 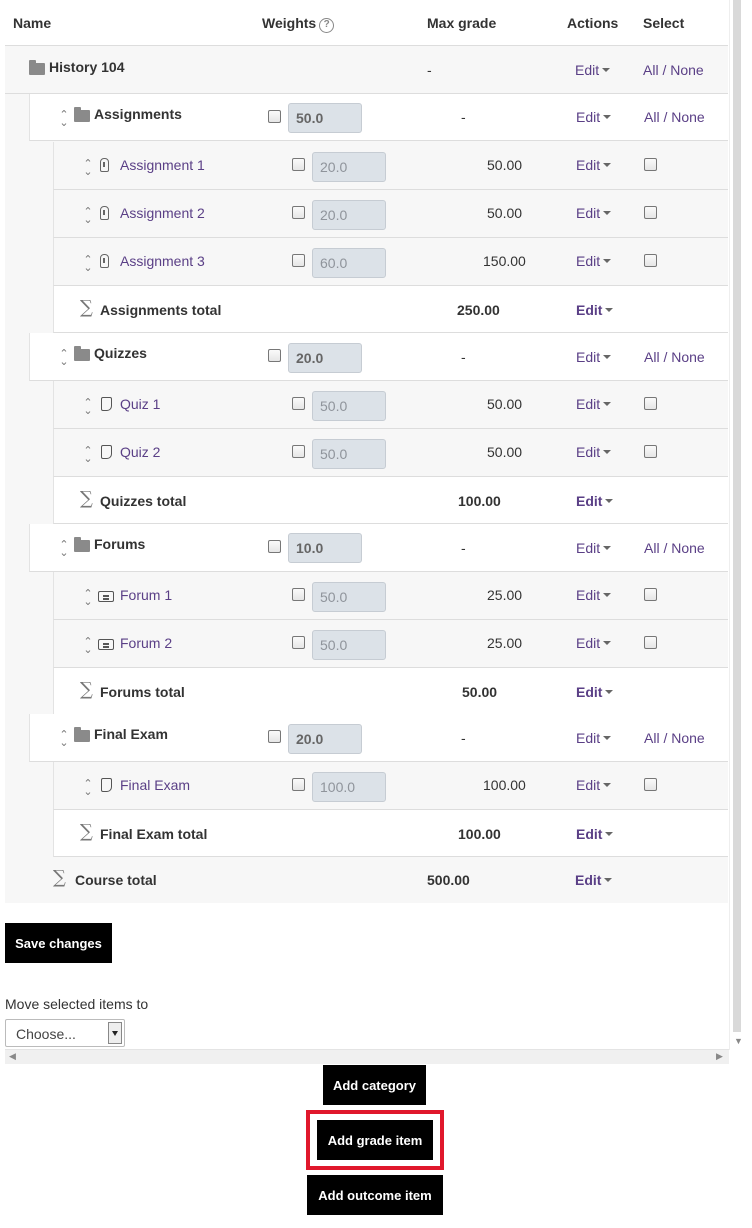 What do you see at coordinates (120, 544) in the screenshot?
I see `category-name: Forums` at bounding box center [120, 544].